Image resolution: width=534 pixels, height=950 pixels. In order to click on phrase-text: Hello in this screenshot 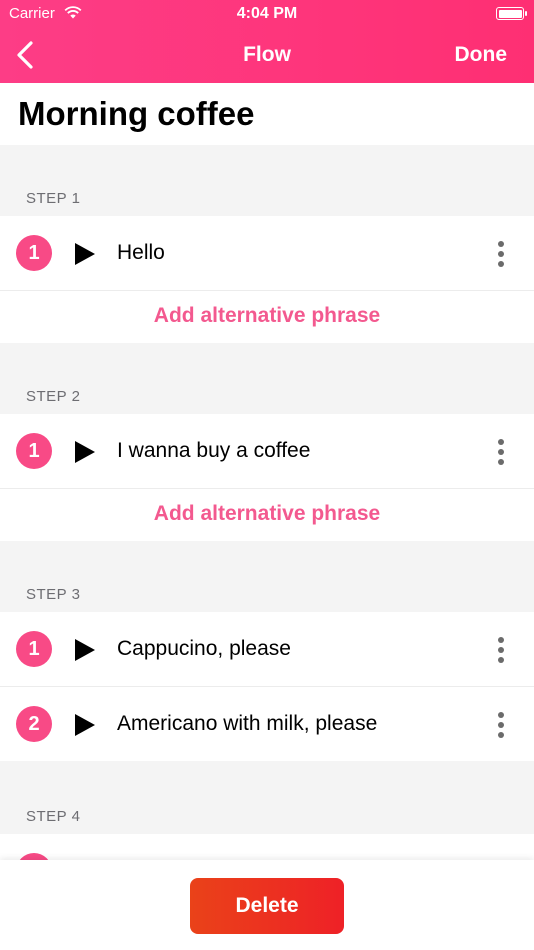, I will do `click(141, 252)`.